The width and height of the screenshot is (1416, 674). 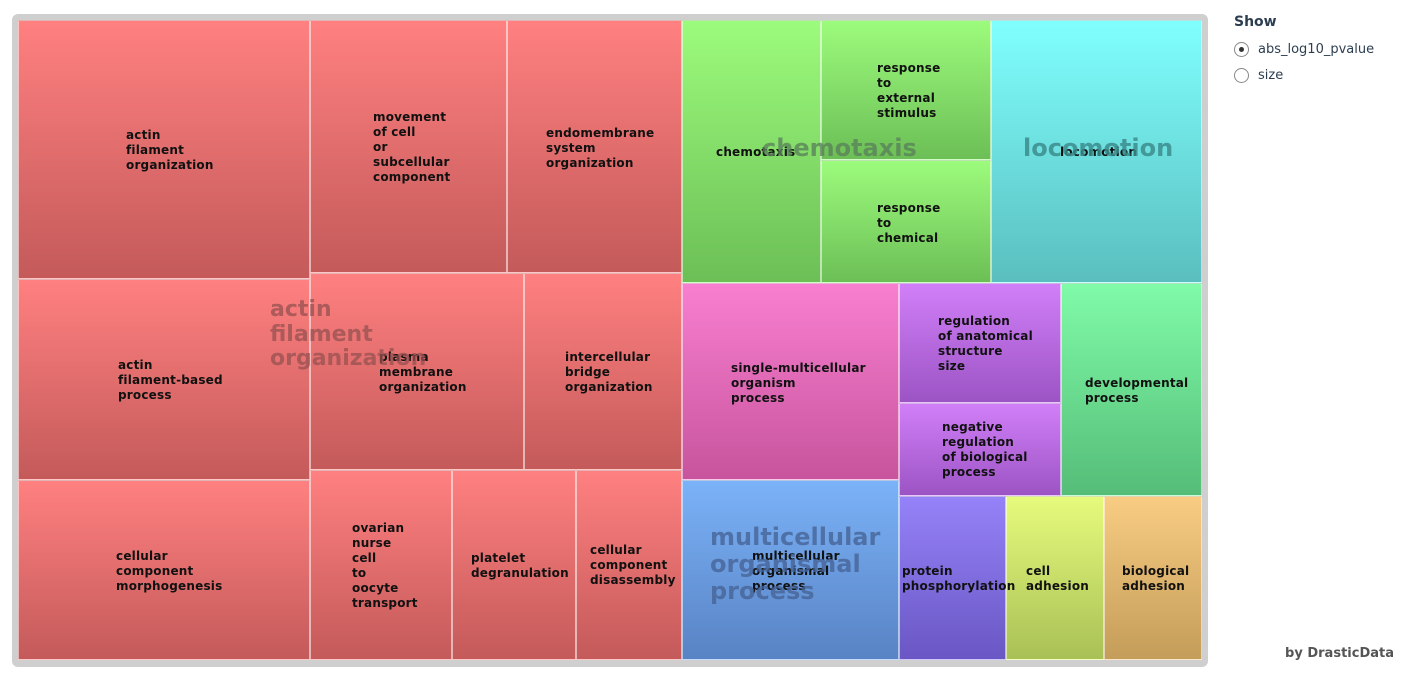 What do you see at coordinates (1099, 152) in the screenshot?
I see `tile-label-locomotion: locomotion` at bounding box center [1099, 152].